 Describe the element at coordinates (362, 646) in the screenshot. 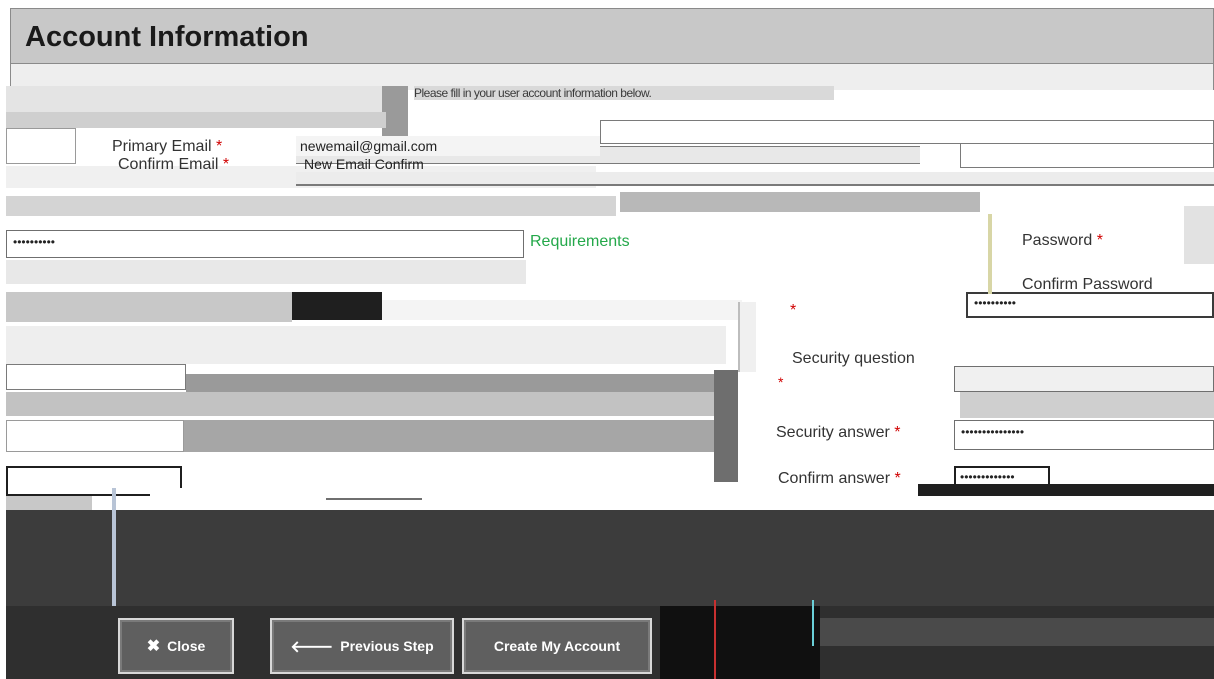

I see `previous-step-button: 🡐 Previous Step` at that location.